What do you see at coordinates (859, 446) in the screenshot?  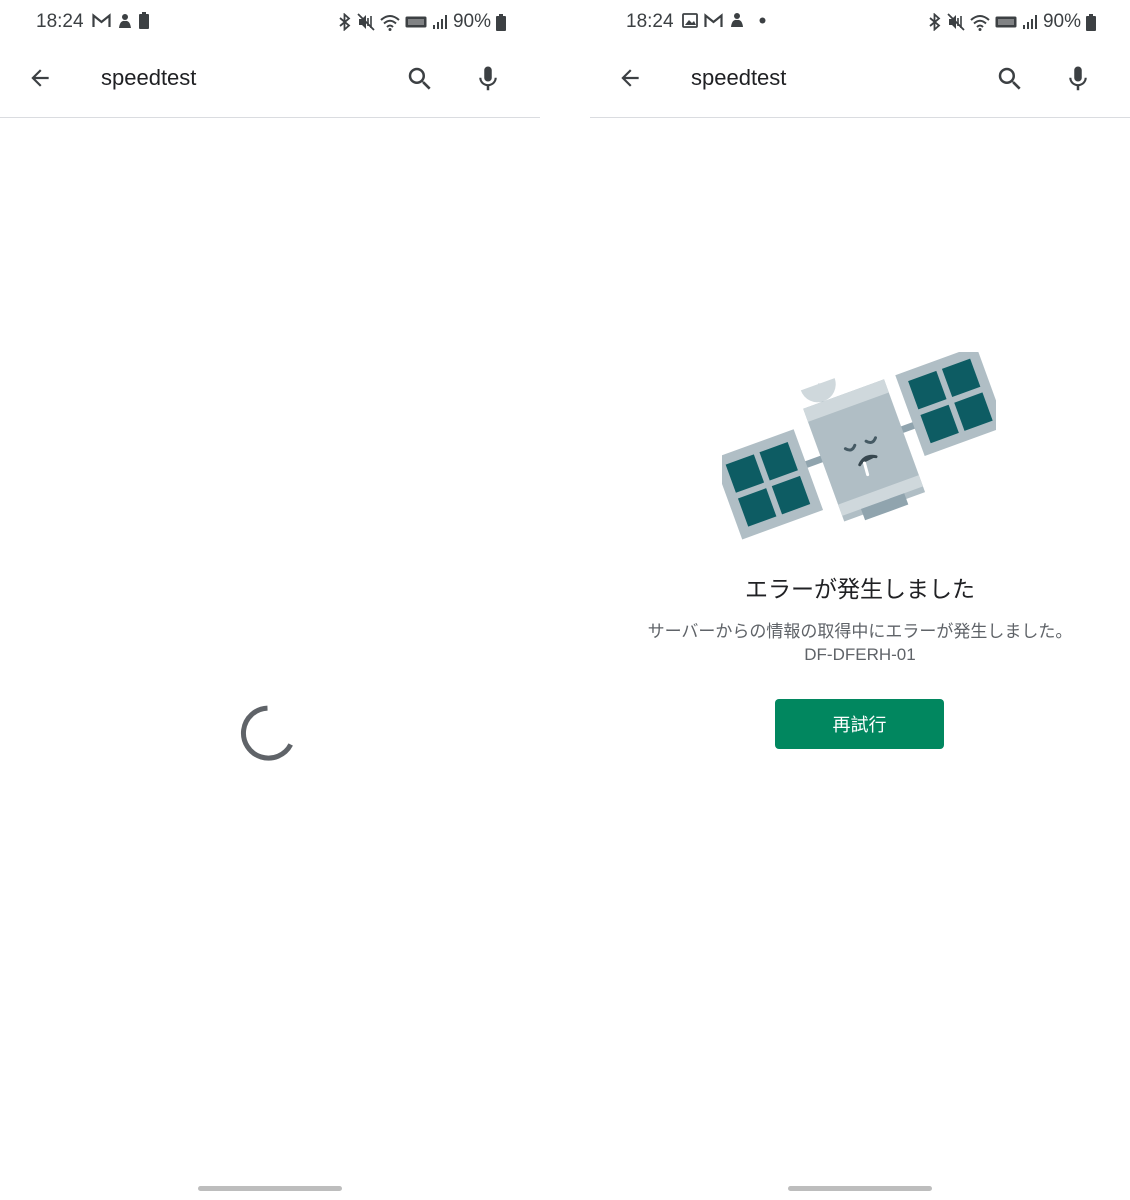 I see `sad-satellite-illustration` at bounding box center [859, 446].